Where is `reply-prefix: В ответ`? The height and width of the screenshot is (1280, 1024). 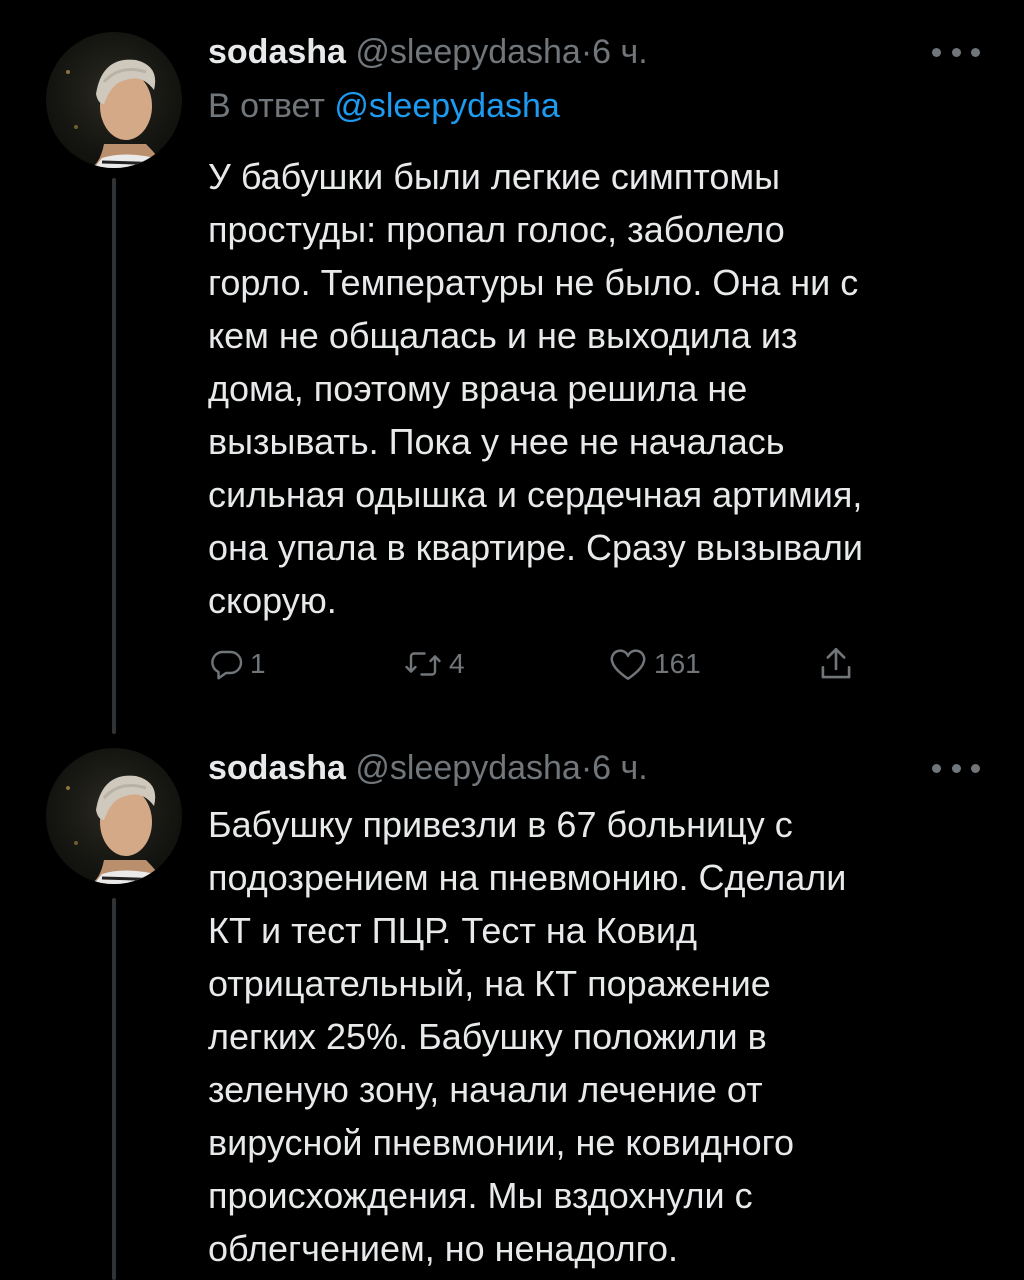 reply-prefix: В ответ is located at coordinates (266, 106).